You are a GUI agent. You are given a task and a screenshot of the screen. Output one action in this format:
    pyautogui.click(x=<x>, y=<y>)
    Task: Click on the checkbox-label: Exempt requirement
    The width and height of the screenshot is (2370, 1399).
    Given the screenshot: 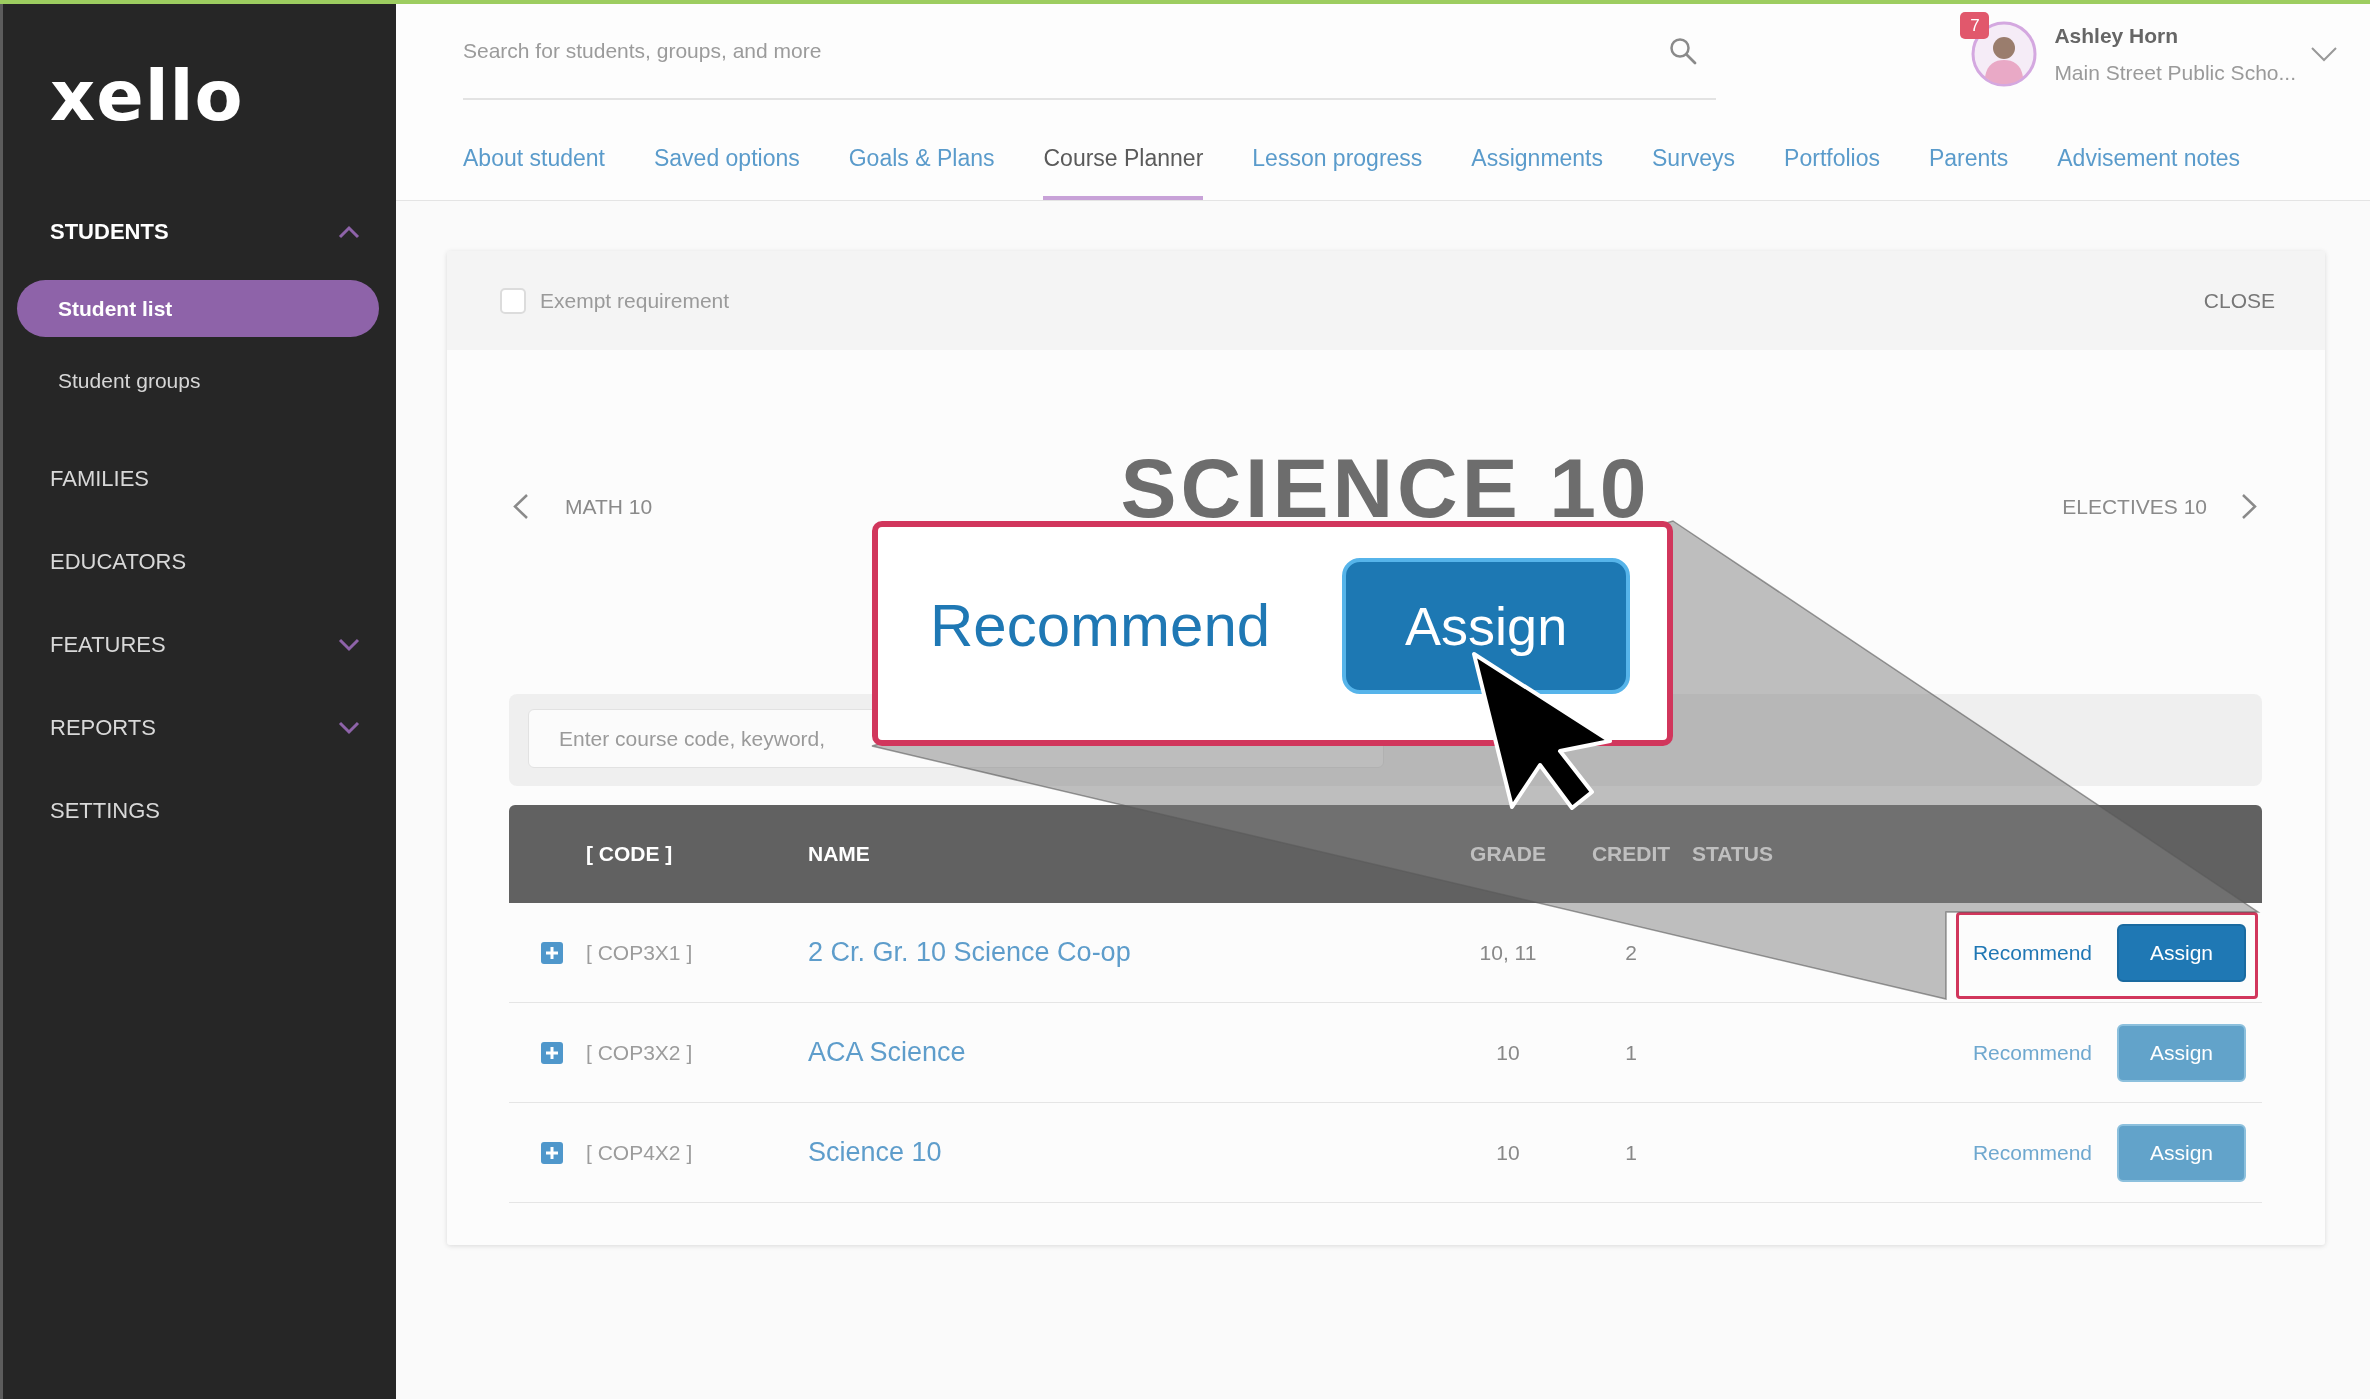 What is the action you would take?
    pyautogui.click(x=635, y=300)
    